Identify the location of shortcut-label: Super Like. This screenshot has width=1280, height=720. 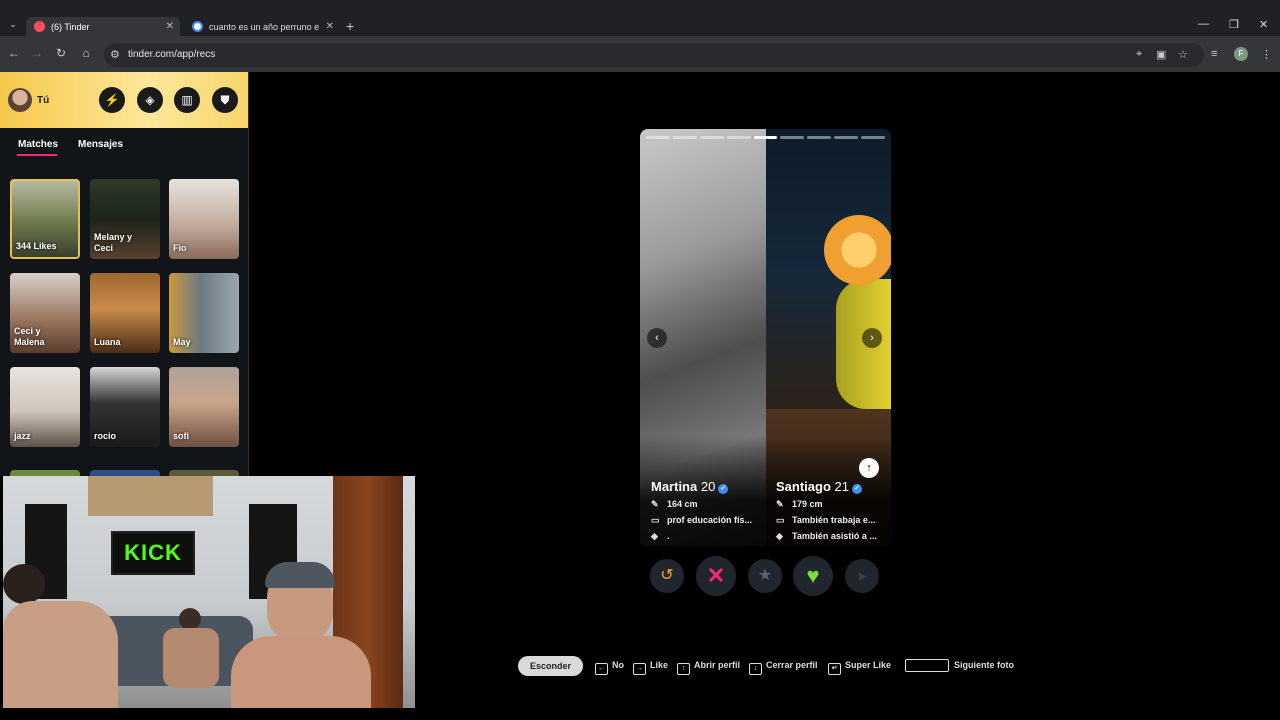
(868, 665).